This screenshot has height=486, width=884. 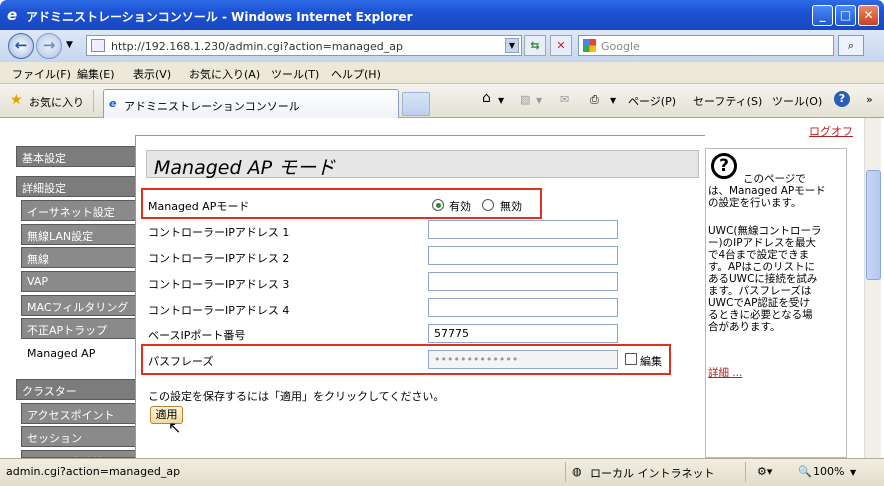 I want to click on menu-favorites: お気に入り(A), so click(x=224, y=74).